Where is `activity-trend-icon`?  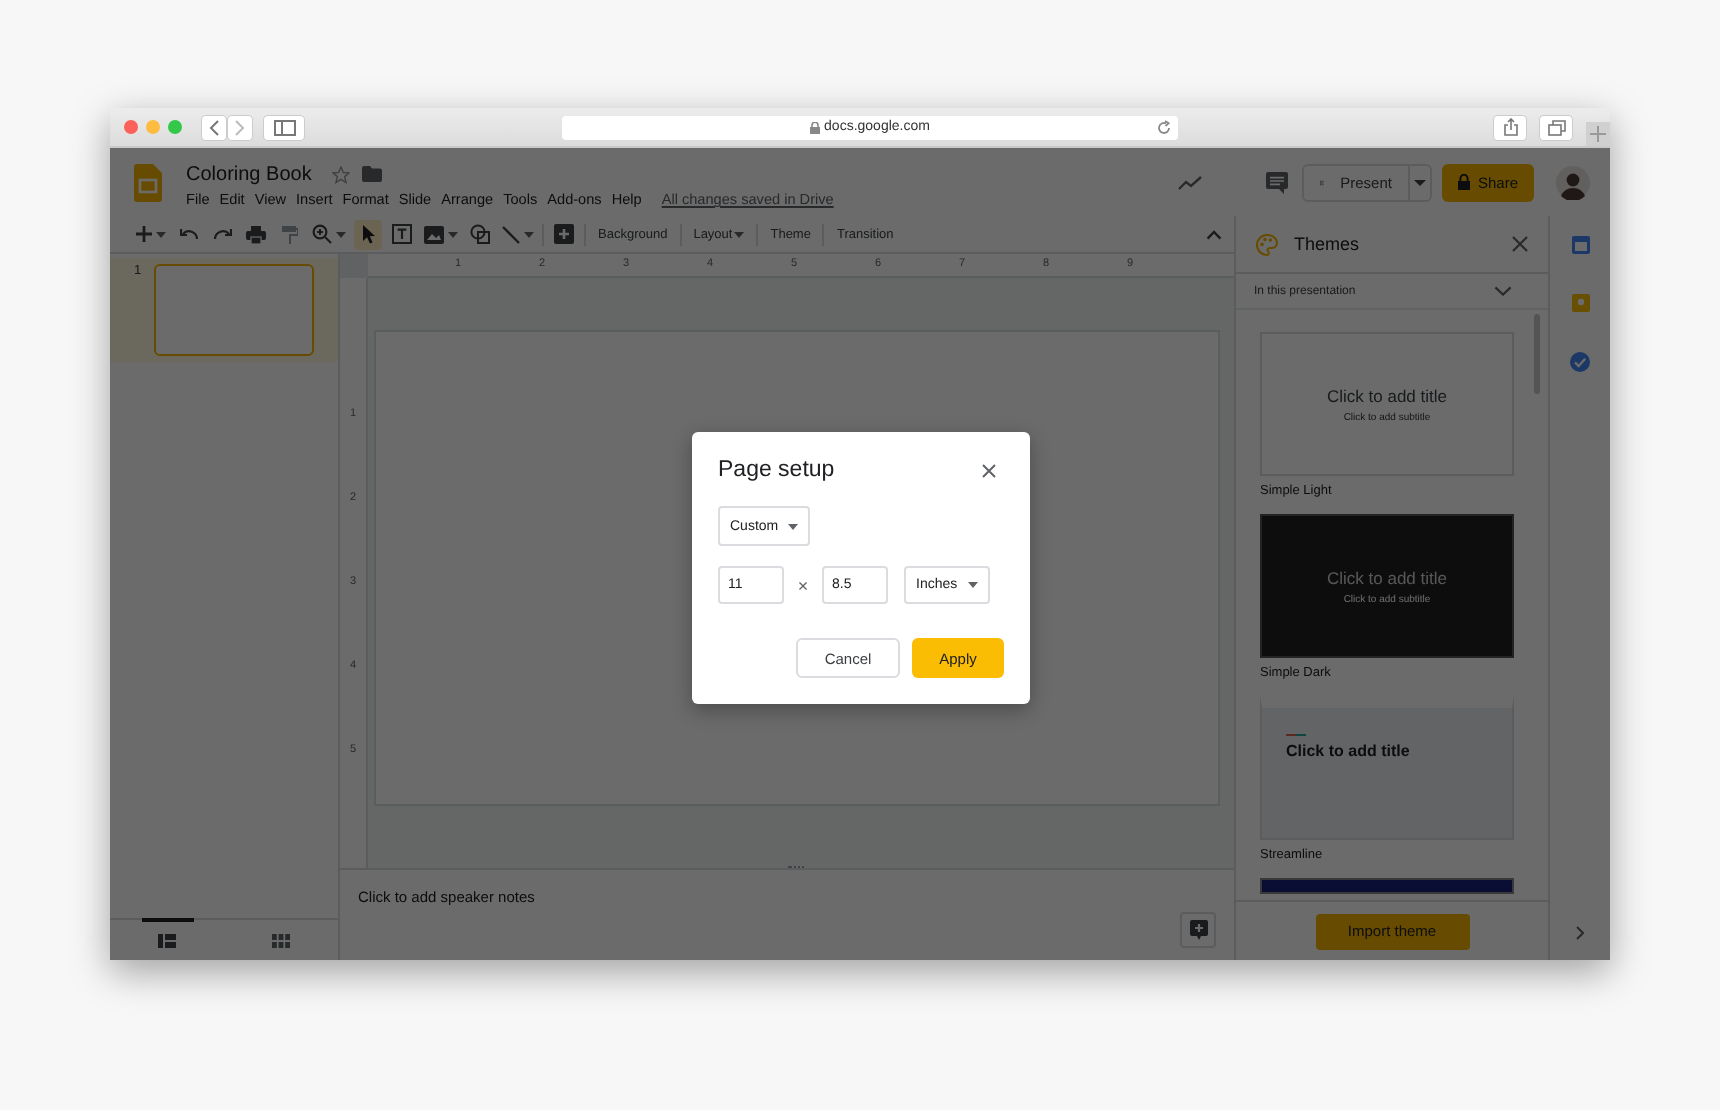
activity-trend-icon is located at coordinates (1190, 182).